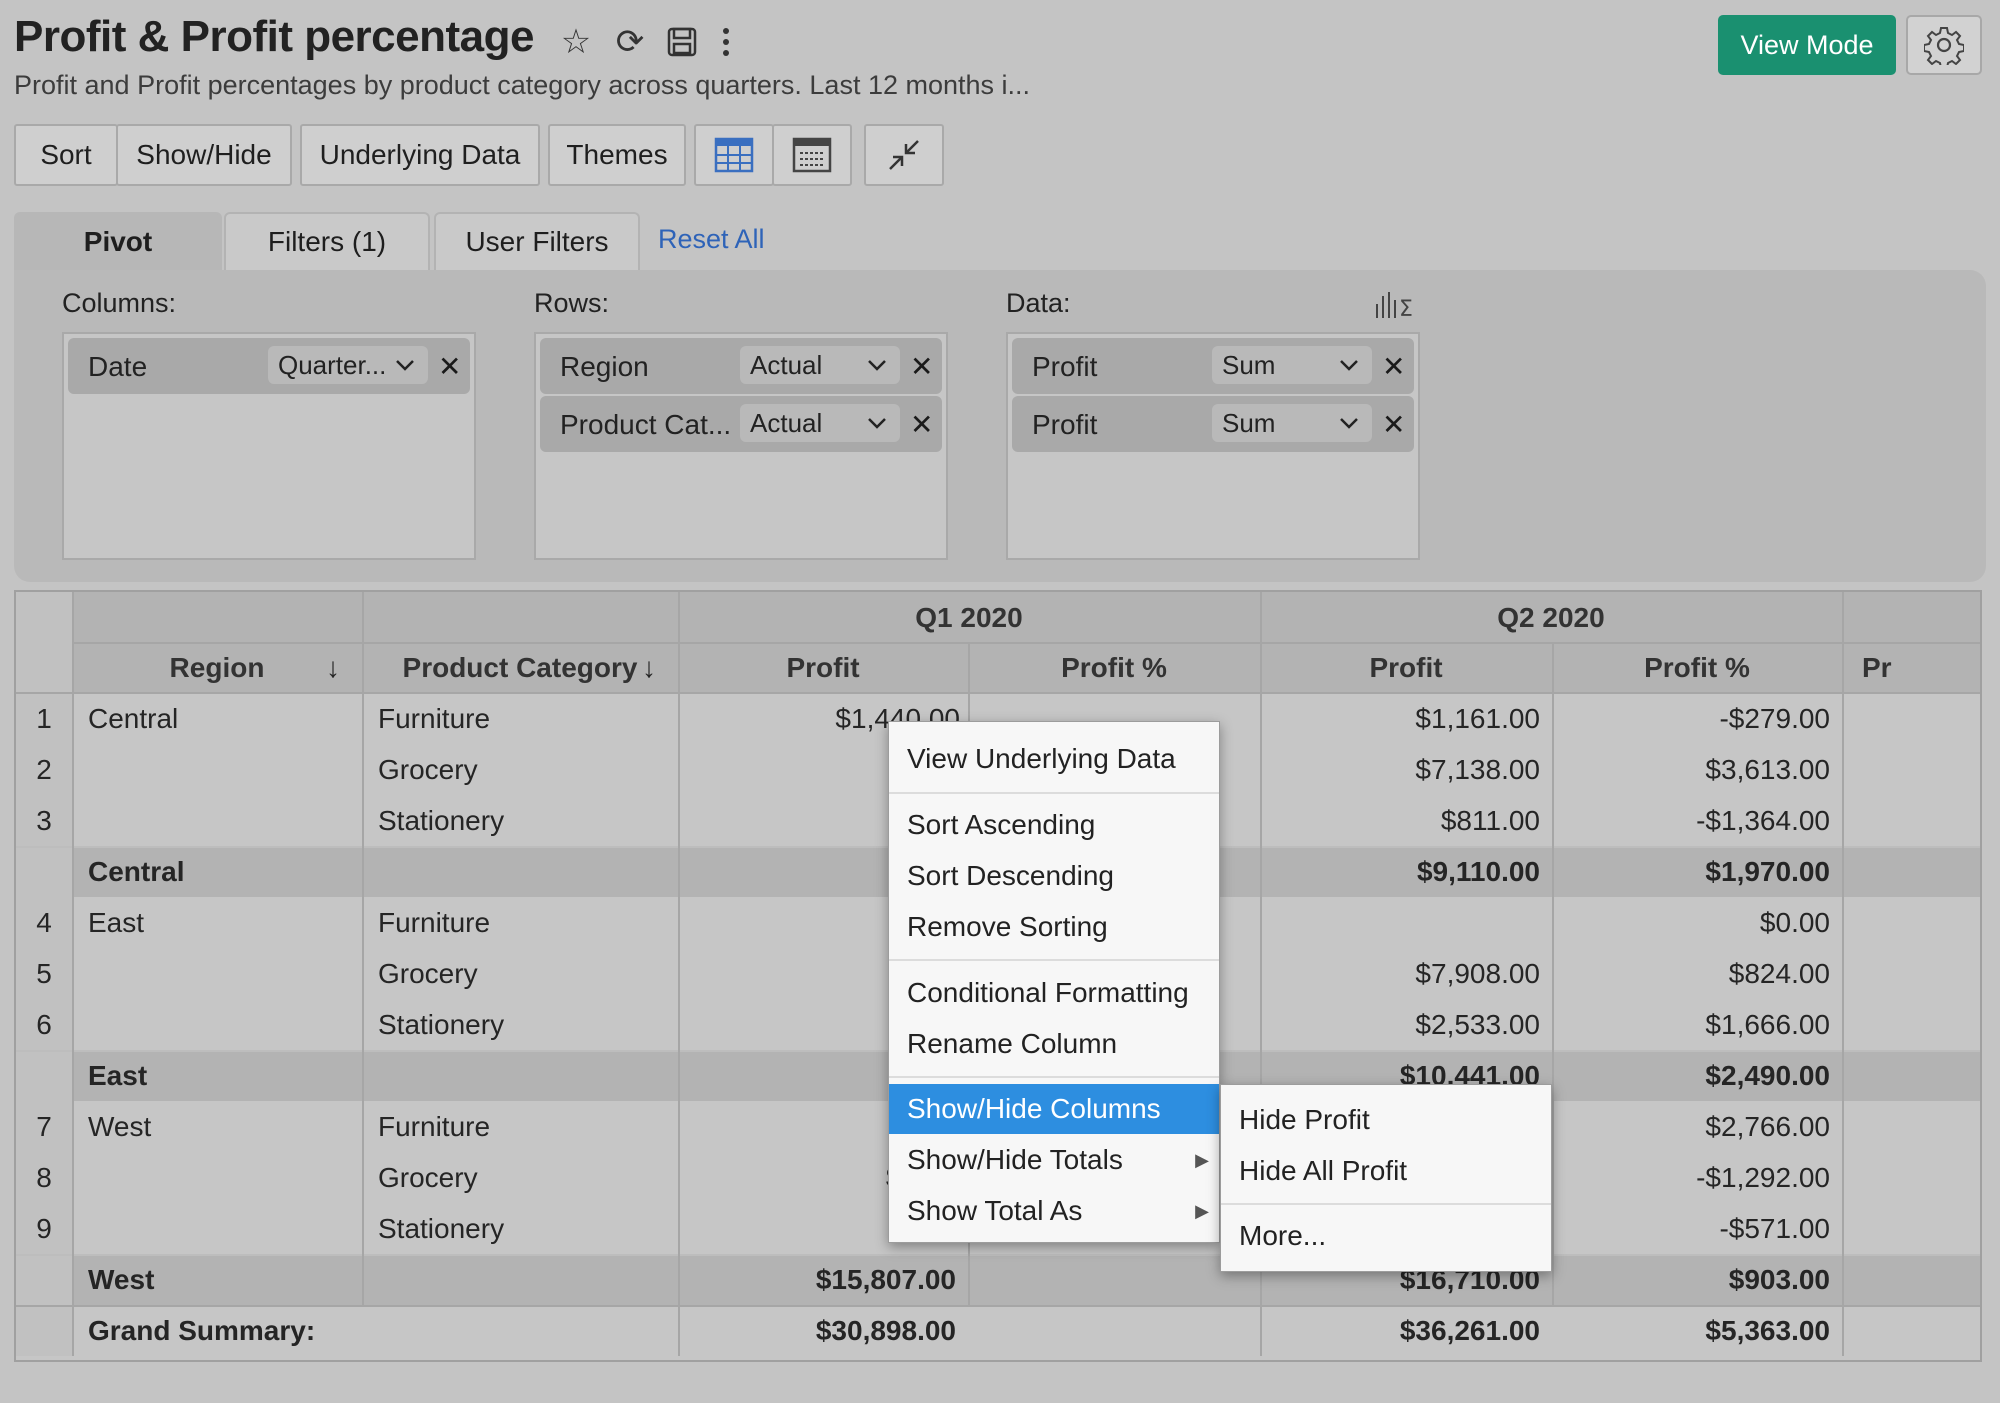 Image resolution: width=2000 pixels, height=1403 pixels. I want to click on profit-cell: $2,533.00, so click(1406, 1024).